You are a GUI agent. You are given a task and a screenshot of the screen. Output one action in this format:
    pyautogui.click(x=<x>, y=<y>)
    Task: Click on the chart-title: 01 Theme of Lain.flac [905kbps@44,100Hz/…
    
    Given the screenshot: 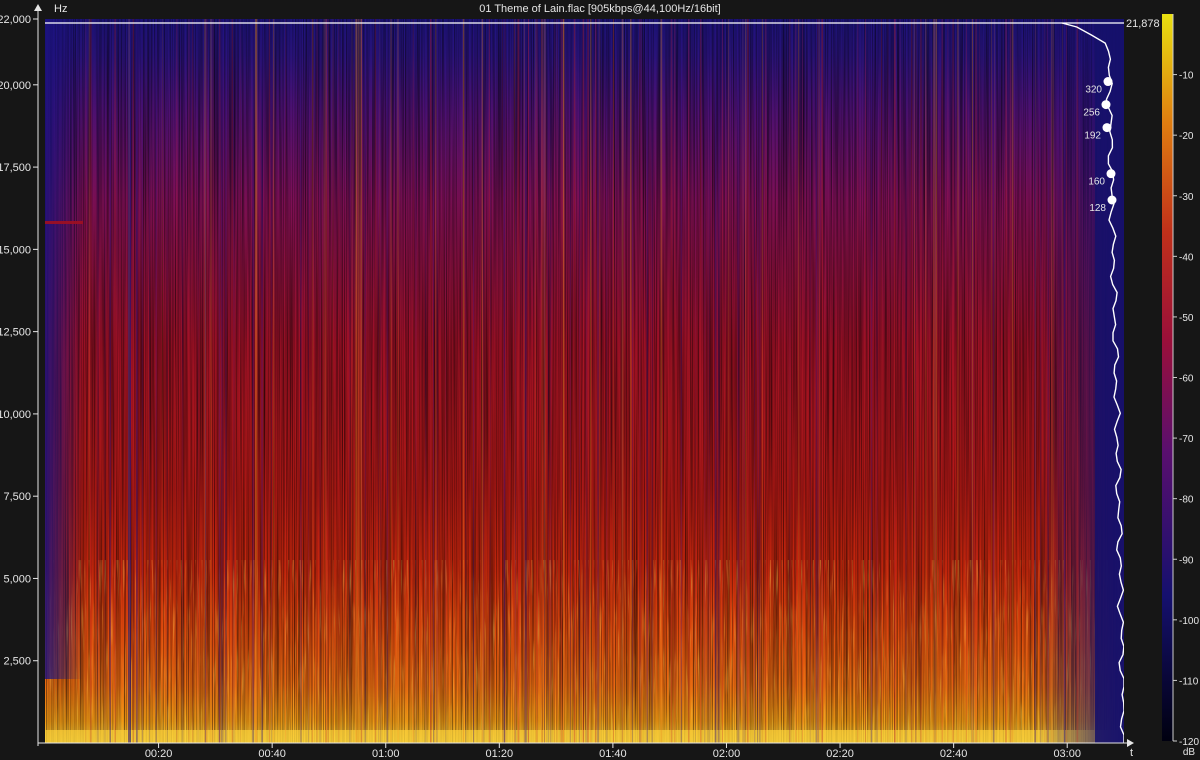 What is the action you would take?
    pyautogui.click(x=600, y=9)
    